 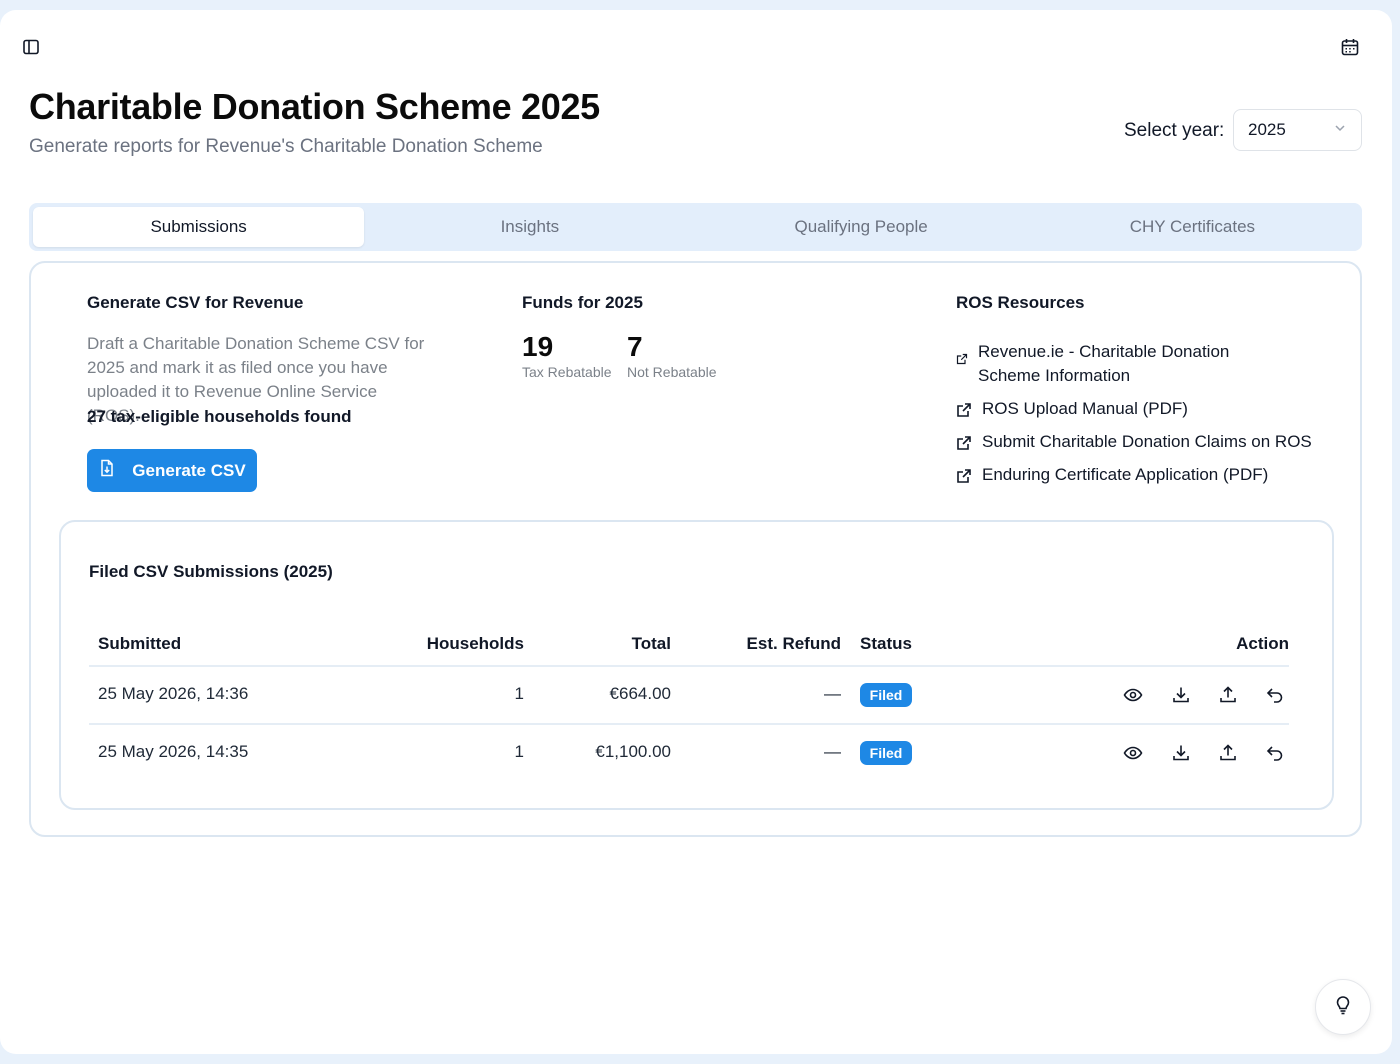 I want to click on help-button, so click(x=1343, y=1007).